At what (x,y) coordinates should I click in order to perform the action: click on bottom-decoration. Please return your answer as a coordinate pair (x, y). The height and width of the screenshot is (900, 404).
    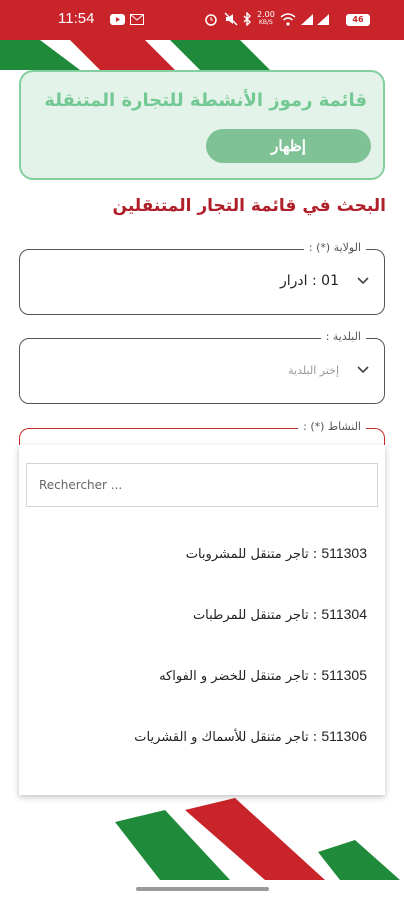
    Looking at the image, I should click on (257, 839).